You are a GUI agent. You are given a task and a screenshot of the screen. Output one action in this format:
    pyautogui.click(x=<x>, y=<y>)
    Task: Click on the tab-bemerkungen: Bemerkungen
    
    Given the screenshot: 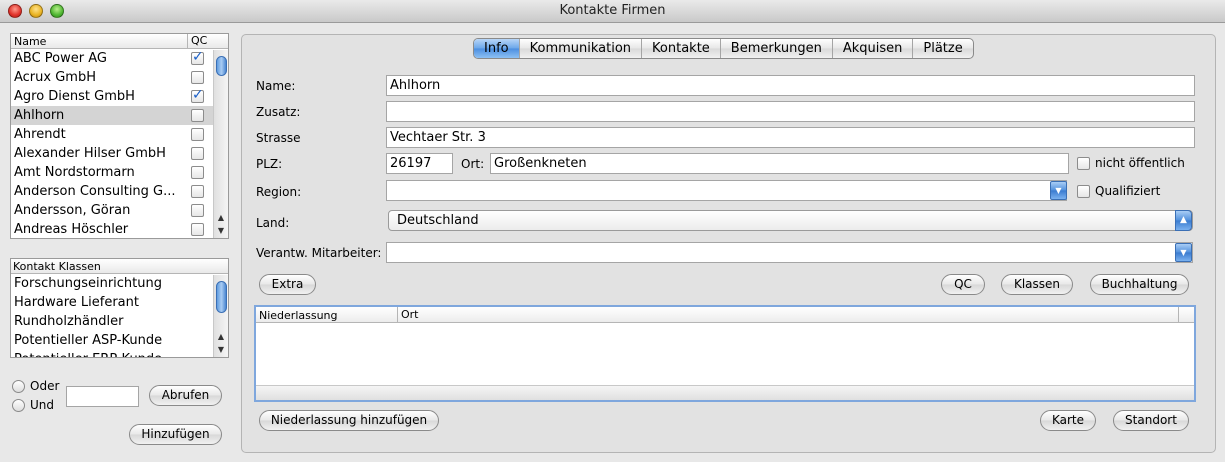 What is the action you would take?
    pyautogui.click(x=777, y=48)
    